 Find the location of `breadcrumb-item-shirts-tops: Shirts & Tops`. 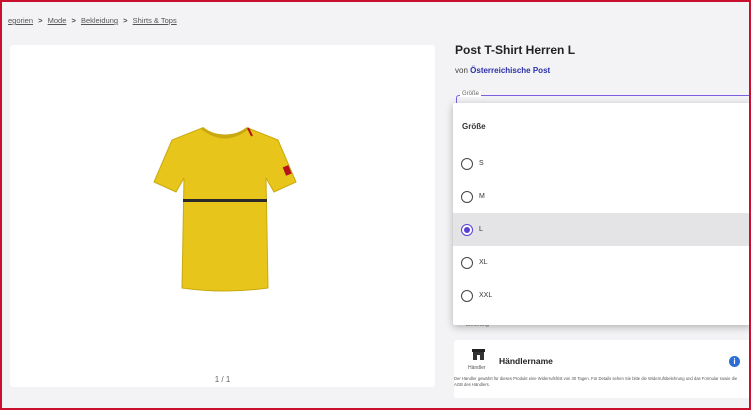

breadcrumb-item-shirts-tops: Shirts & Tops is located at coordinates (155, 20).